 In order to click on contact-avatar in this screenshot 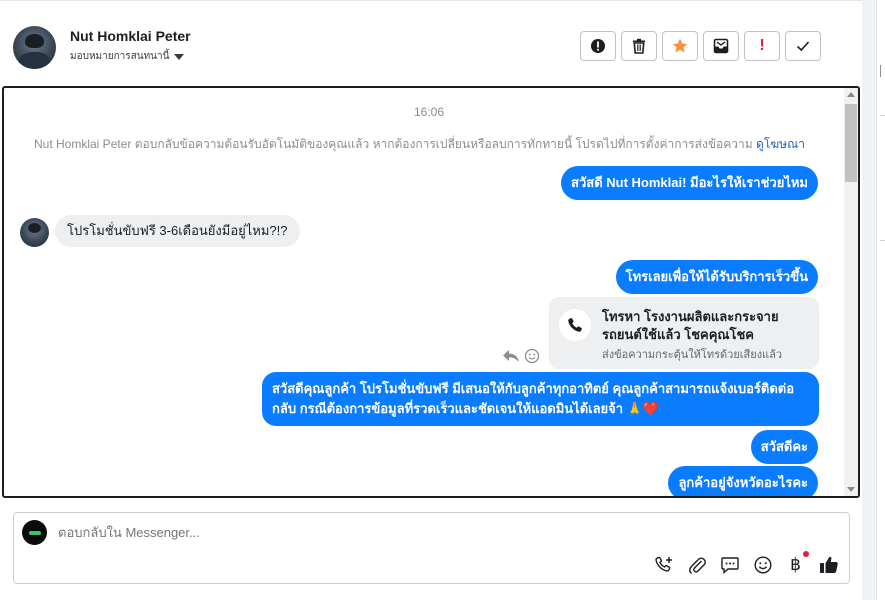, I will do `click(34, 47)`.